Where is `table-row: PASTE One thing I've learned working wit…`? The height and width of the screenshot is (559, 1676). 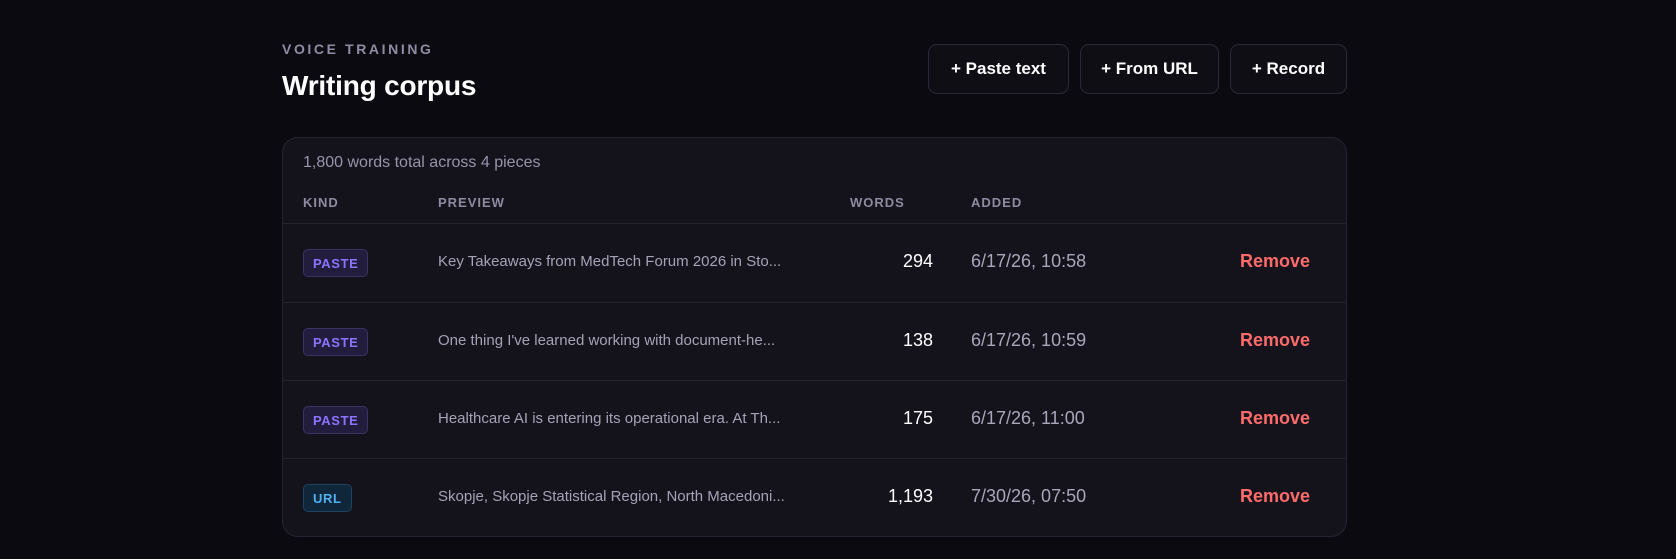 table-row: PASTE One thing I've learned working wit… is located at coordinates (814, 341).